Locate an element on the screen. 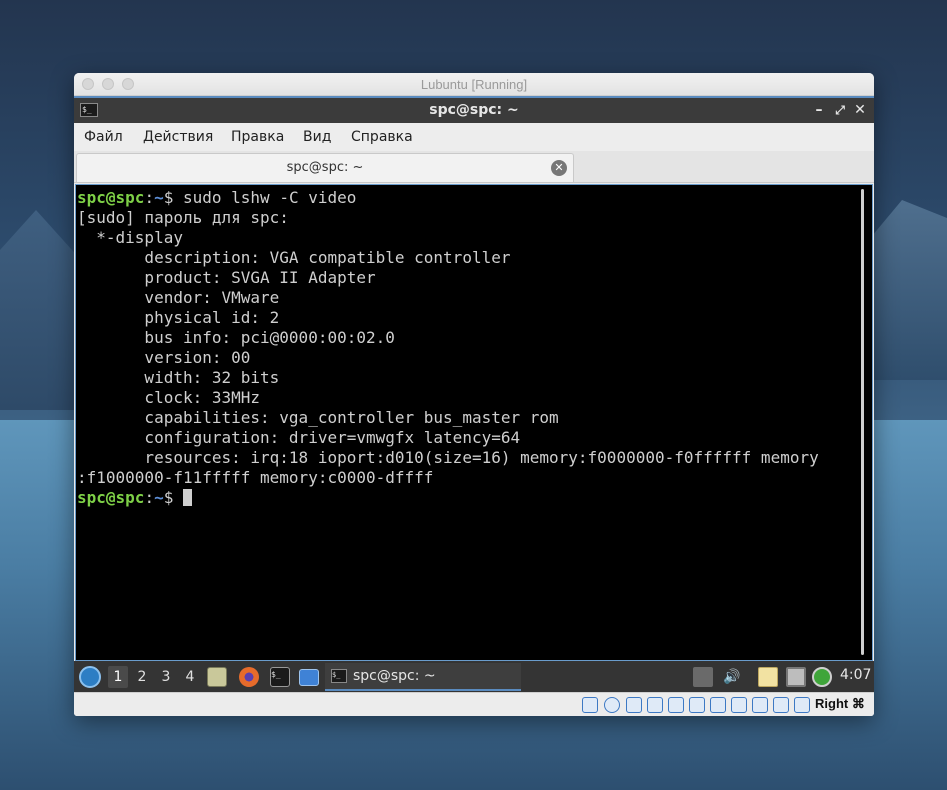 The width and height of the screenshot is (947, 790). desktop-1-button: 1 is located at coordinates (118, 677).